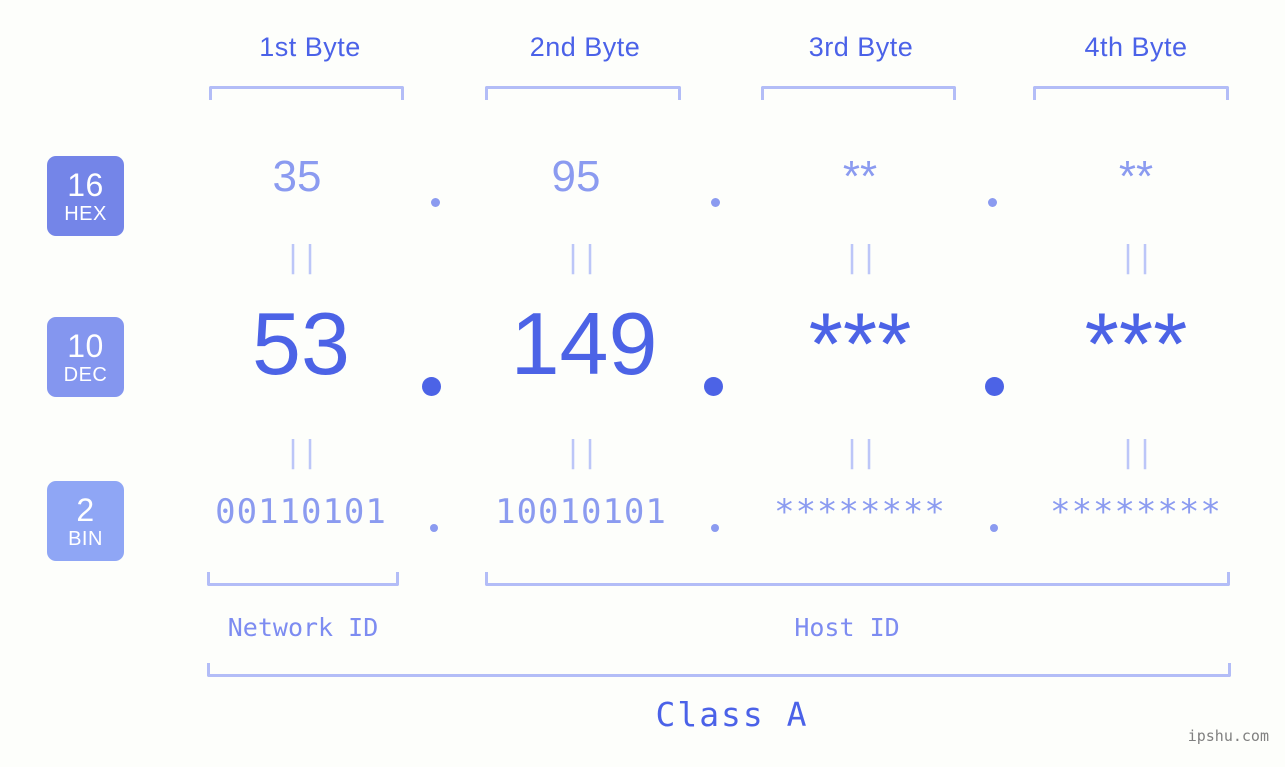 This screenshot has width=1285, height=767. What do you see at coordinates (581, 257) in the screenshot?
I see `equals-hex-dec-2: ||` at bounding box center [581, 257].